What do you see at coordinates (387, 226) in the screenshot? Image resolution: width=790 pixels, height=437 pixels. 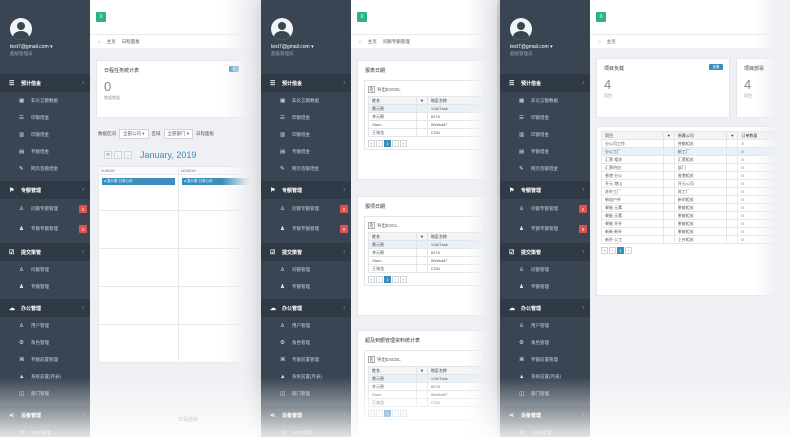 I see `export-button: 导出EXCL` at bounding box center [387, 226].